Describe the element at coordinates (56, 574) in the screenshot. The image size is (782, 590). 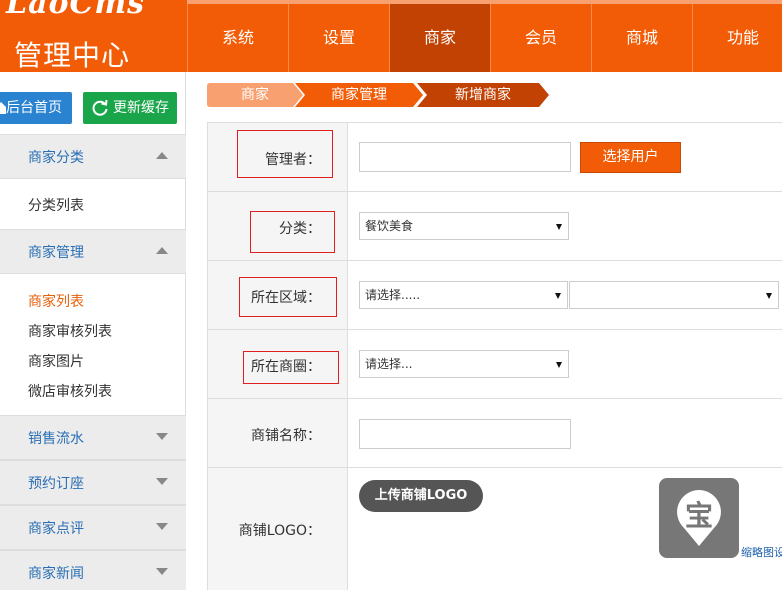
I see `sidebar-section-label: 商家新闻` at that location.